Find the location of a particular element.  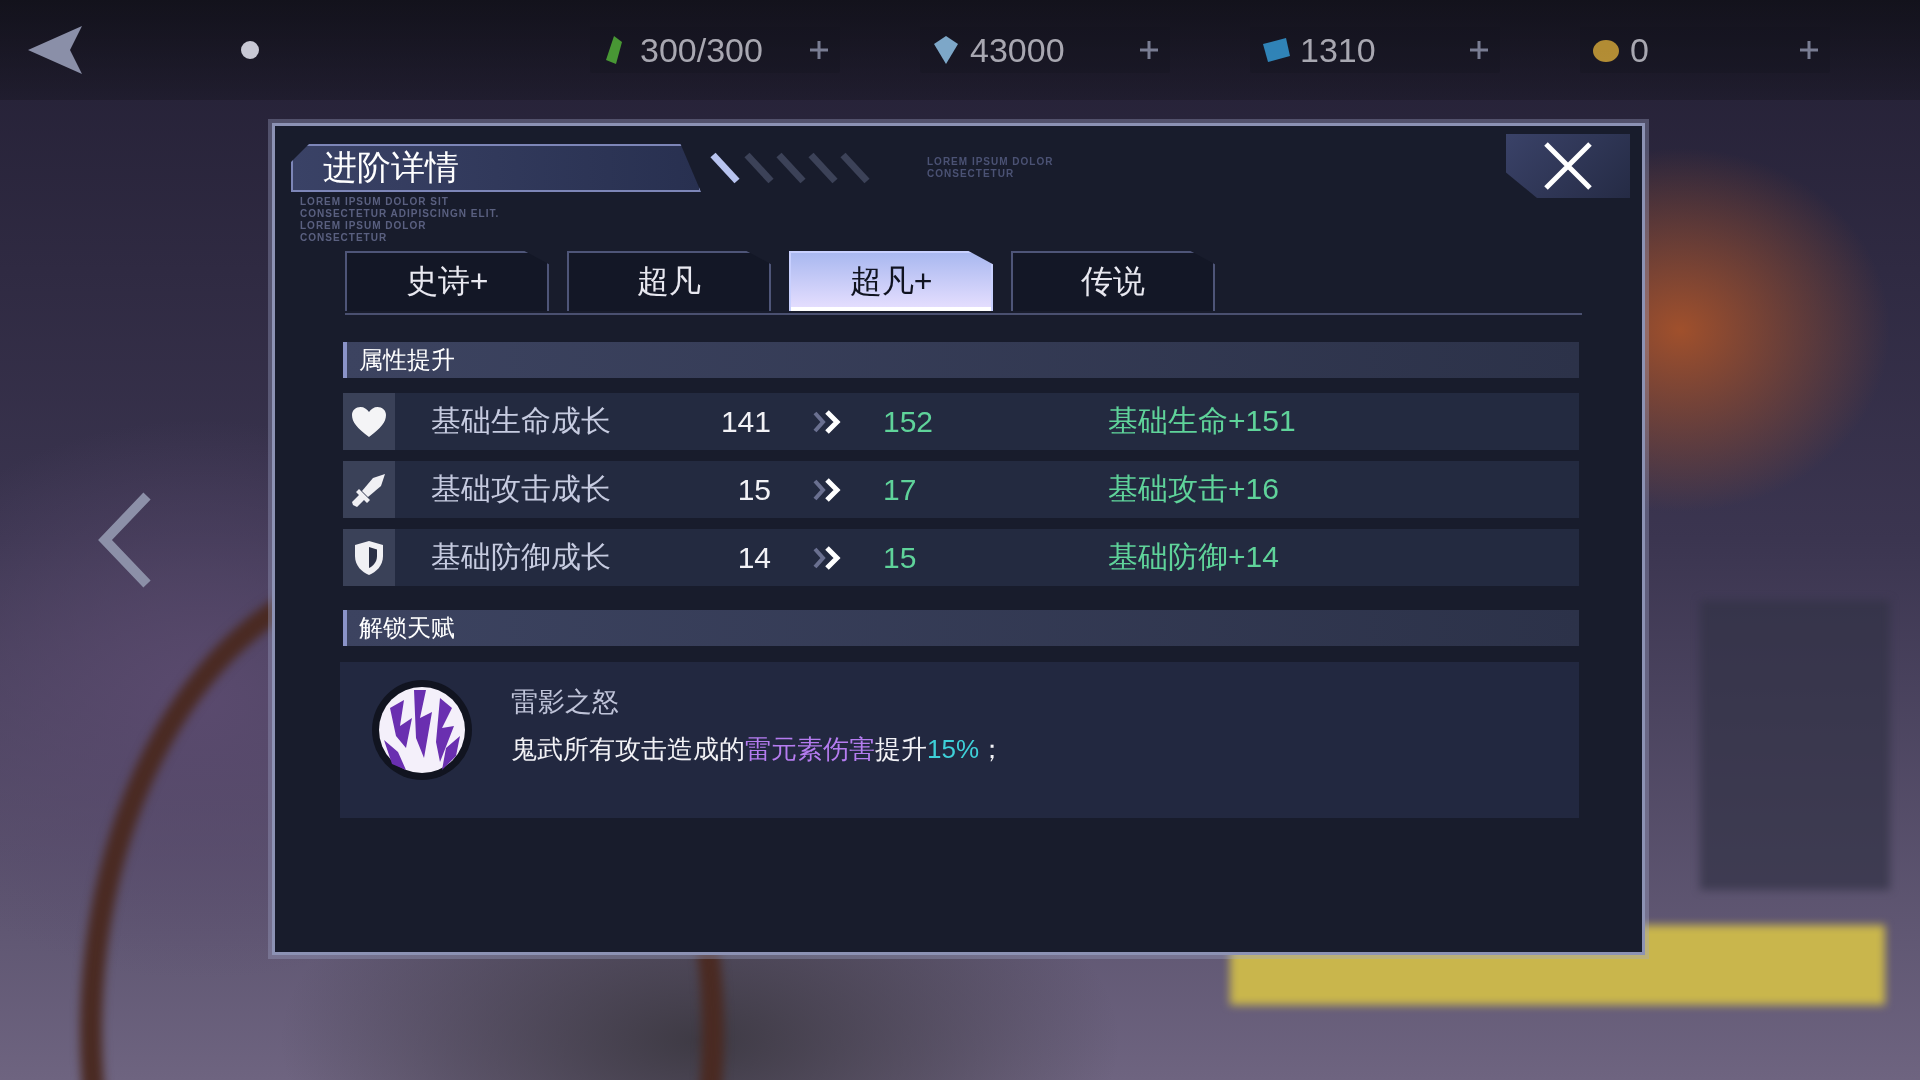

talent-name: 雷影之怒 is located at coordinates (565, 702).